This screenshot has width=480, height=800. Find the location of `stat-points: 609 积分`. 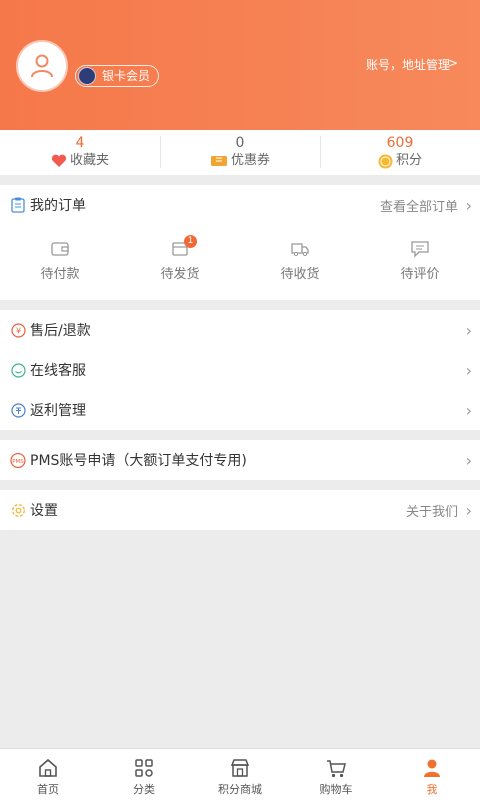

stat-points: 609 积分 is located at coordinates (400, 152).